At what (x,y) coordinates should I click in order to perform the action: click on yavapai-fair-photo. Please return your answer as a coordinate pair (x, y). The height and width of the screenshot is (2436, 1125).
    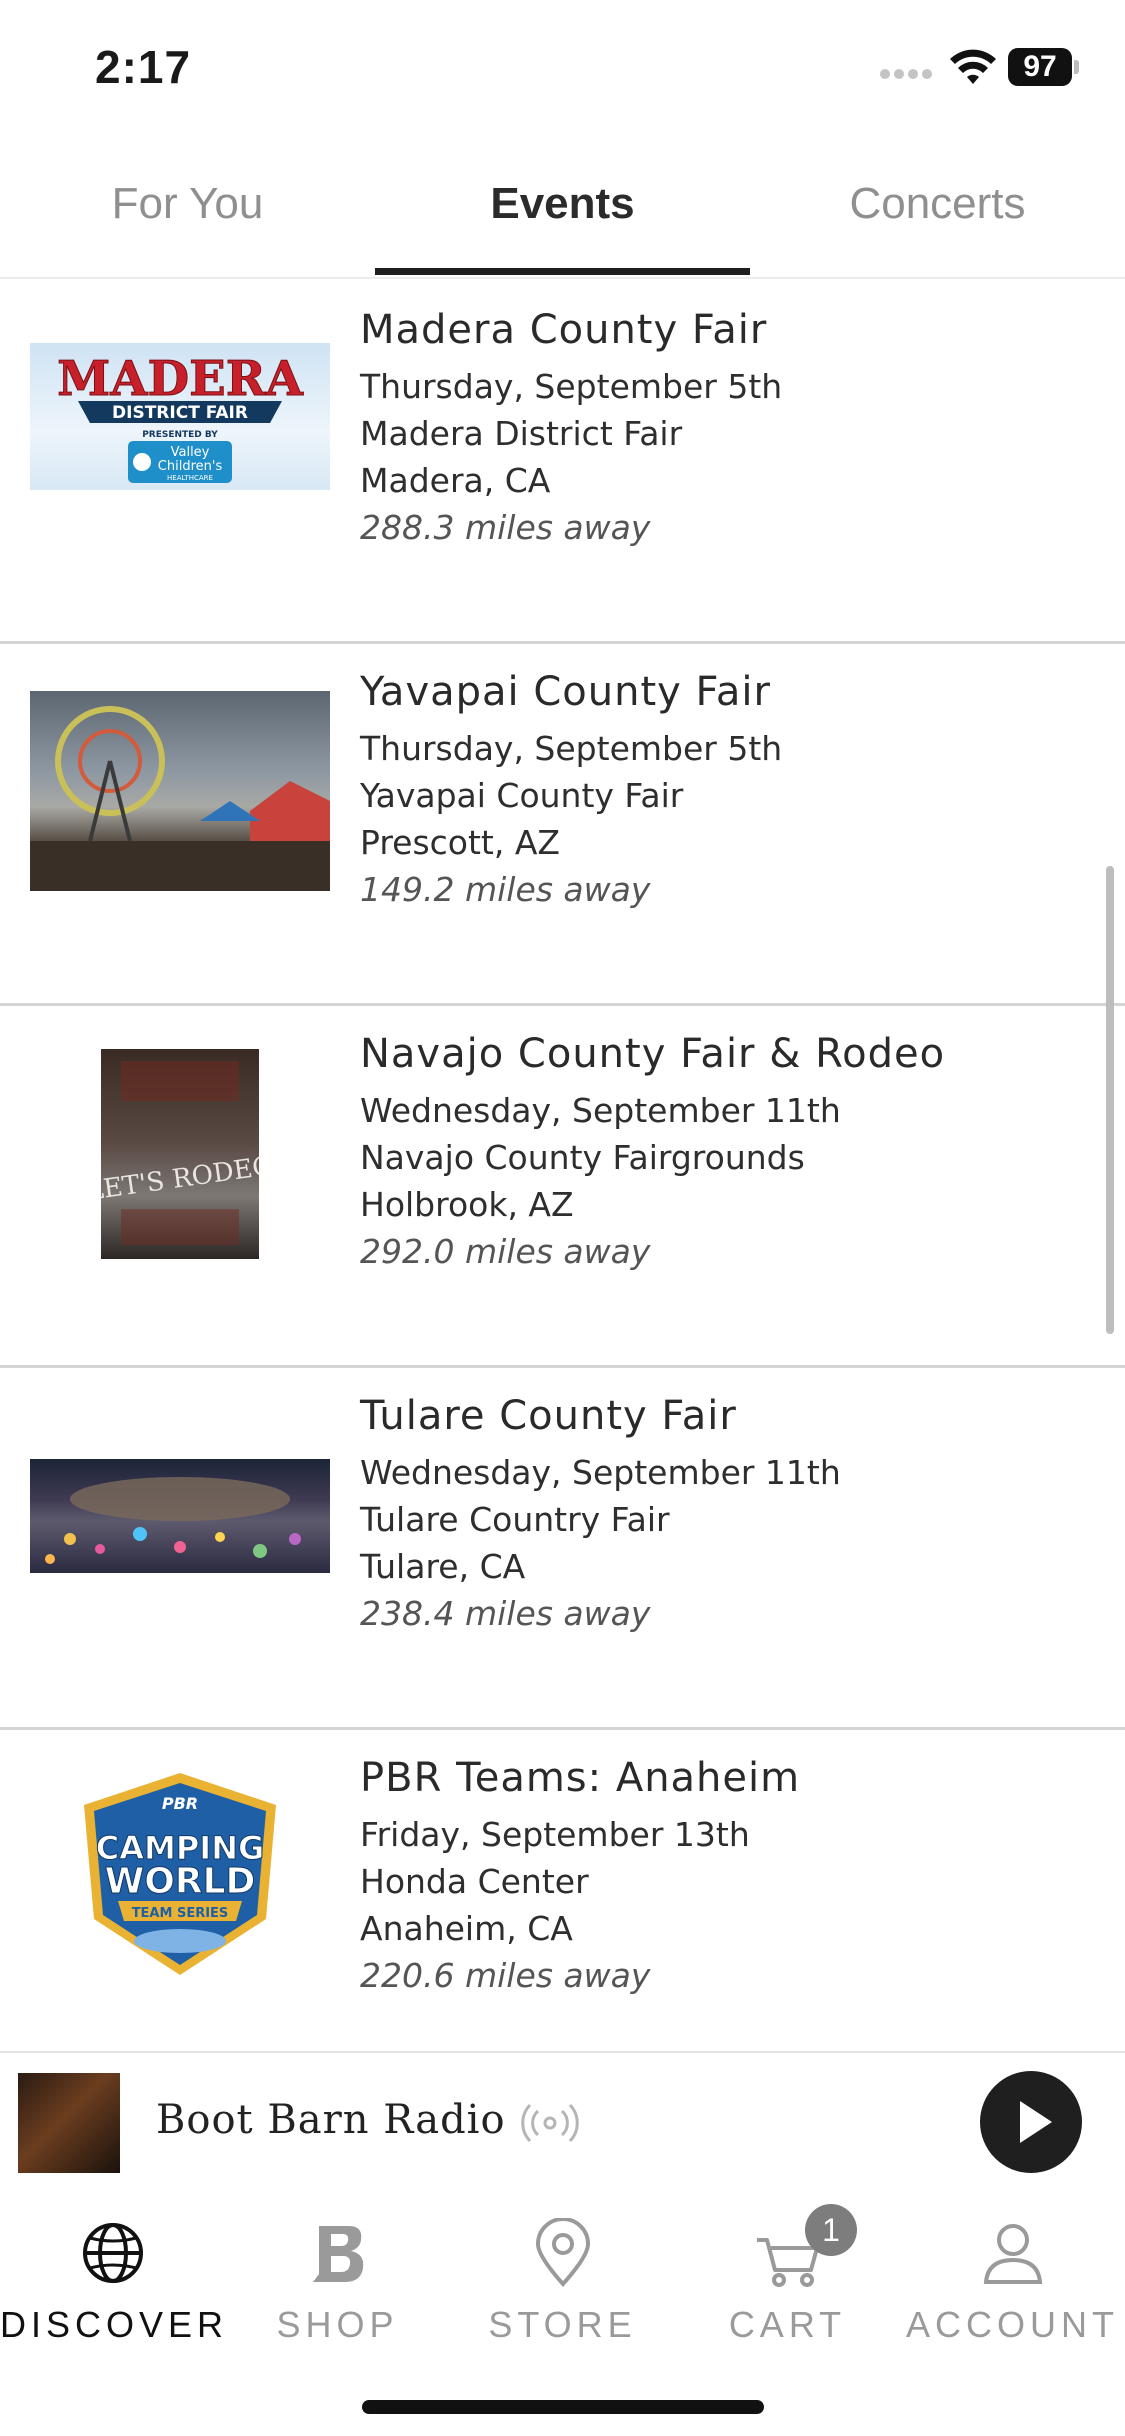
    Looking at the image, I should click on (180, 791).